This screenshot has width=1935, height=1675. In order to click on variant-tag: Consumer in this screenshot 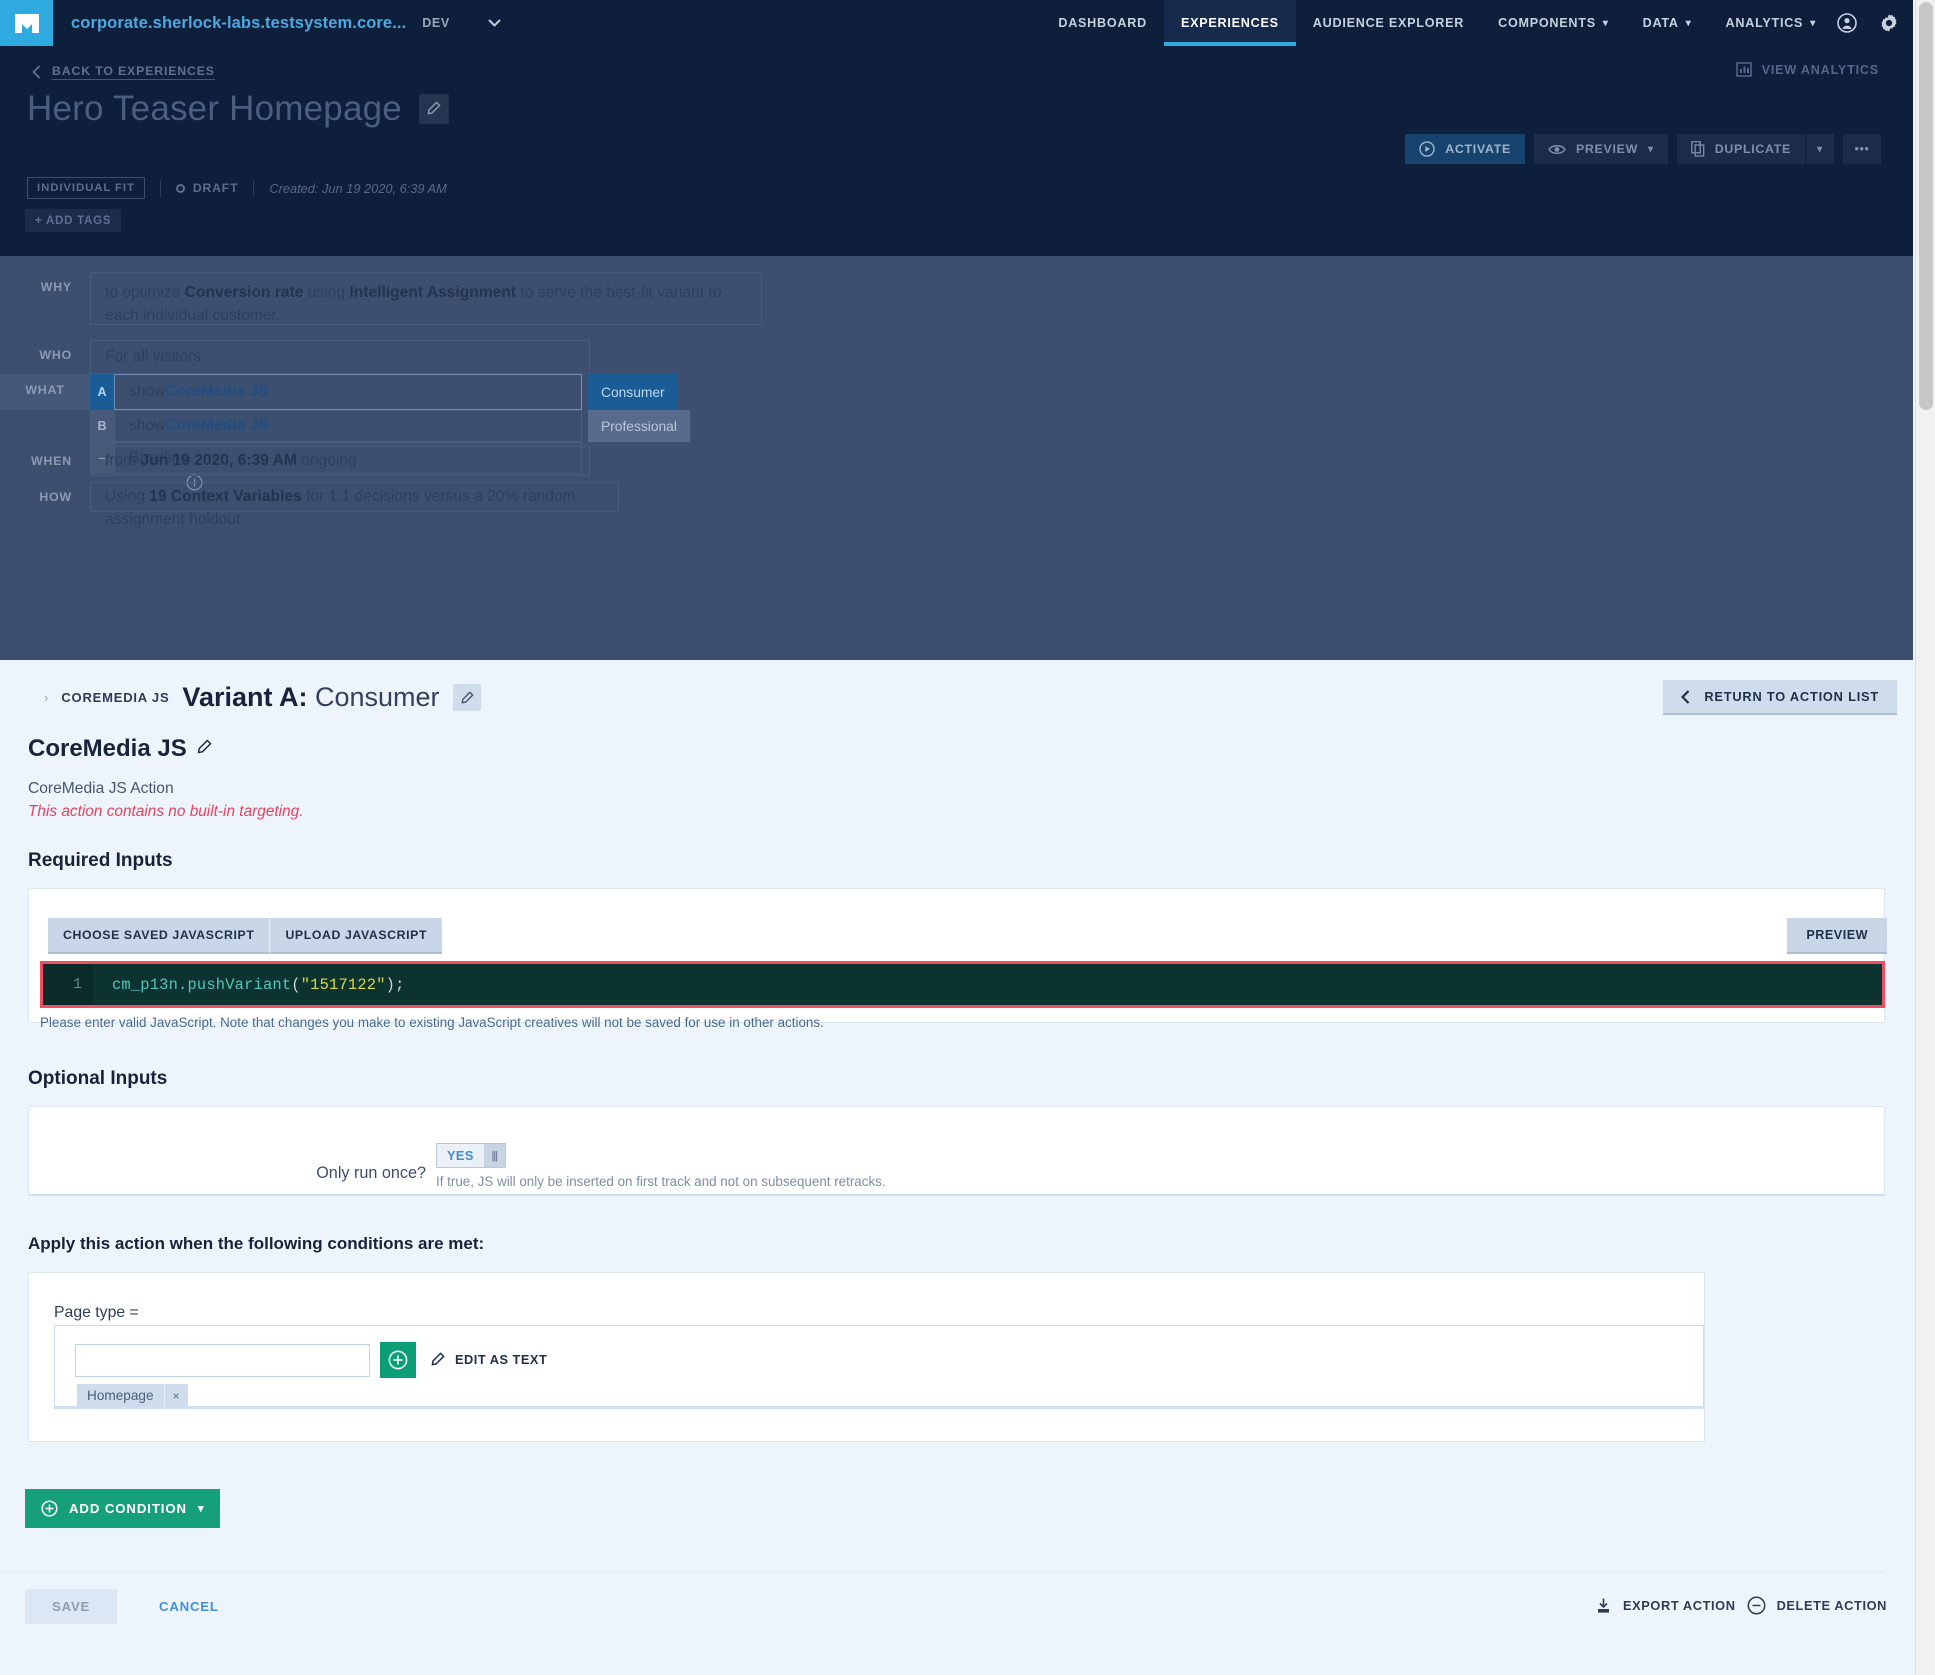, I will do `click(633, 392)`.